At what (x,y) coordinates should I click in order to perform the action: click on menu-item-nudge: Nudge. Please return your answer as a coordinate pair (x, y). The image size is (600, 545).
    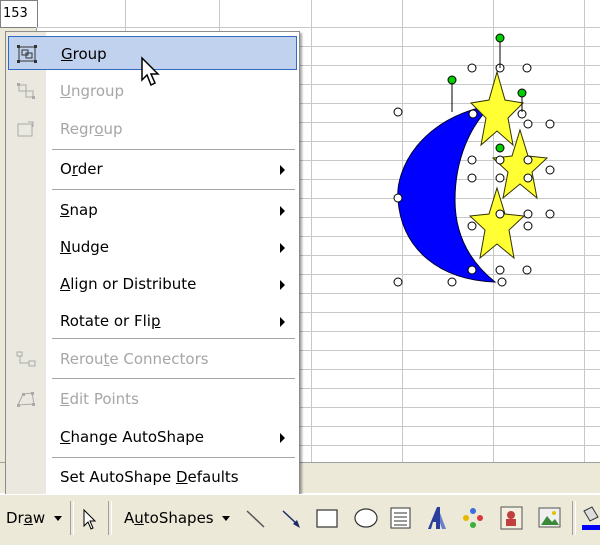
    Looking at the image, I should click on (152, 247).